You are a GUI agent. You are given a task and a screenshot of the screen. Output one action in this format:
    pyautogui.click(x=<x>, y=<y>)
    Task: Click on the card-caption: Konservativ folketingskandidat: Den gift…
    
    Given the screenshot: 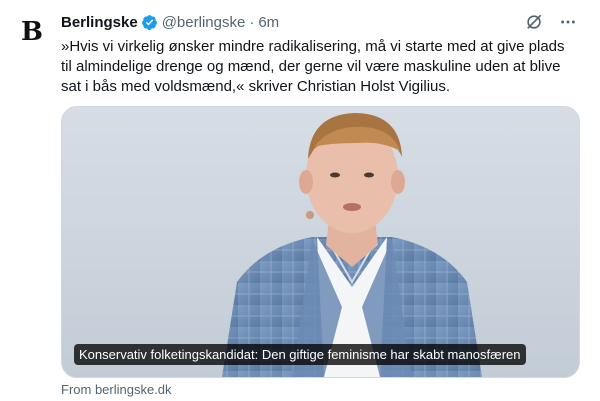 What is the action you would take?
    pyautogui.click(x=300, y=354)
    